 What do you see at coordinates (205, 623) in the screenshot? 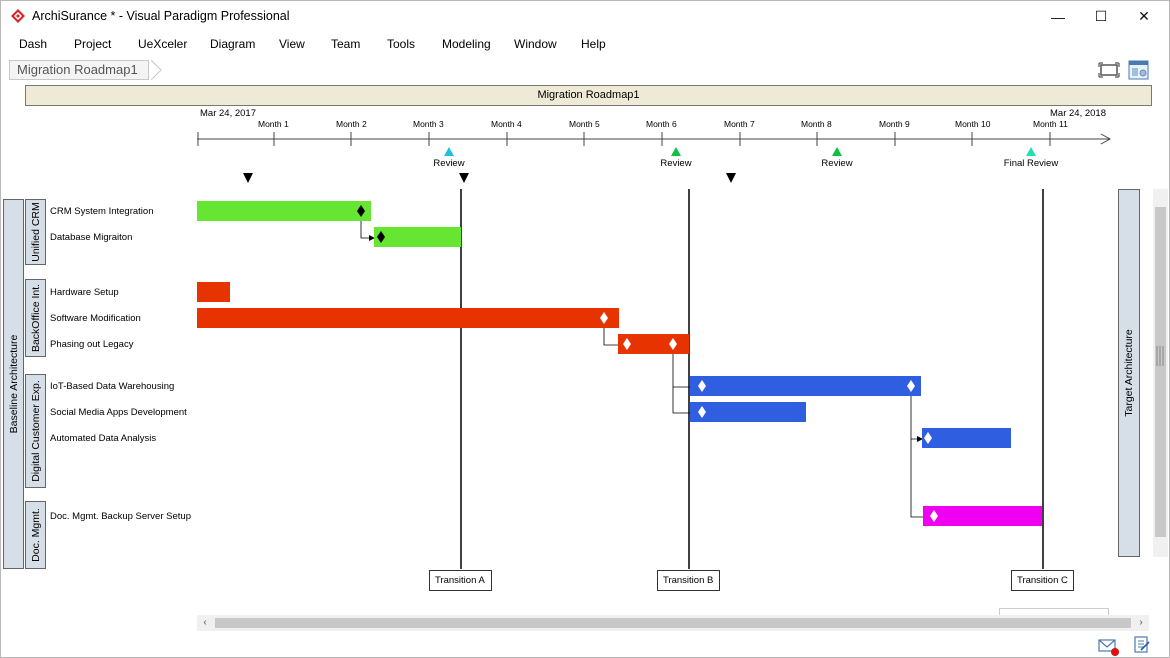
I see `scroll-left-icon: ‹` at bounding box center [205, 623].